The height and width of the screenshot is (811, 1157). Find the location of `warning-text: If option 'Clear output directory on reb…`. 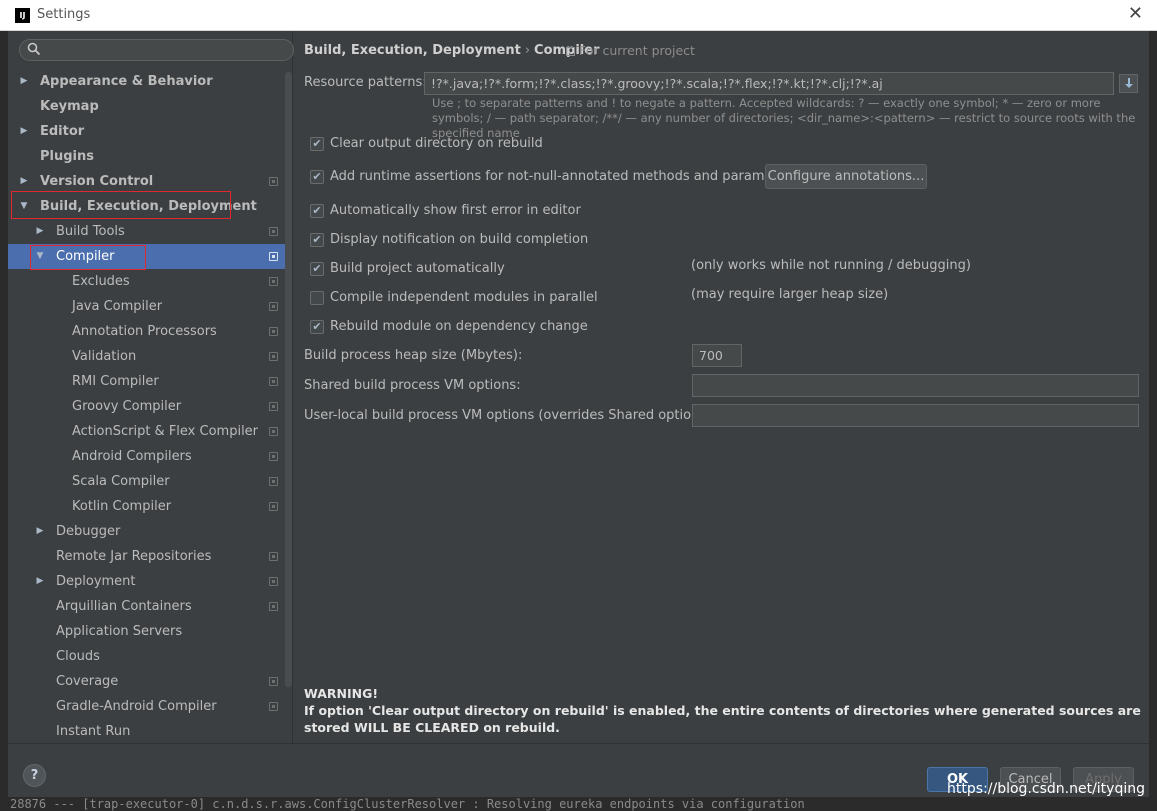

warning-text: If option 'Clear output directory on reb… is located at coordinates (722, 719).